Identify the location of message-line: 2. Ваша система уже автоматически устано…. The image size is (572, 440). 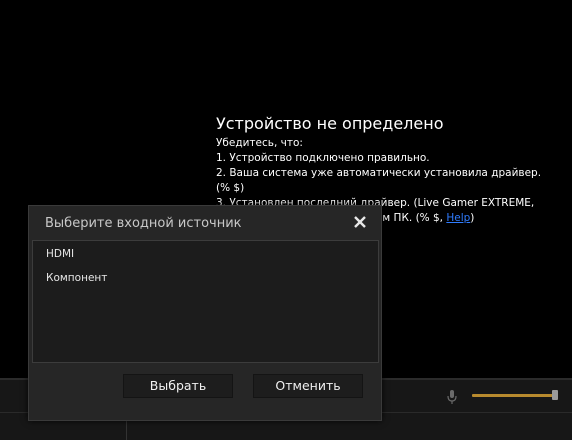
(379, 173).